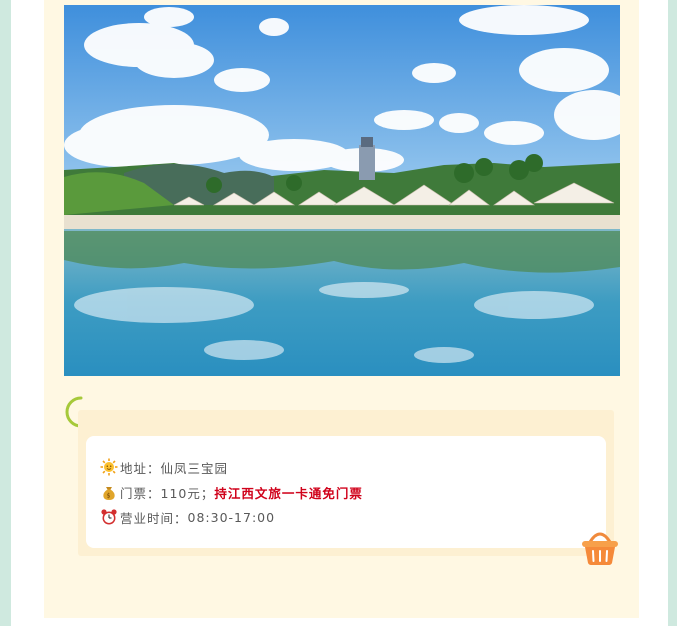  What do you see at coordinates (140, 493) in the screenshot?
I see `ticket-label: 门票：` at bounding box center [140, 493].